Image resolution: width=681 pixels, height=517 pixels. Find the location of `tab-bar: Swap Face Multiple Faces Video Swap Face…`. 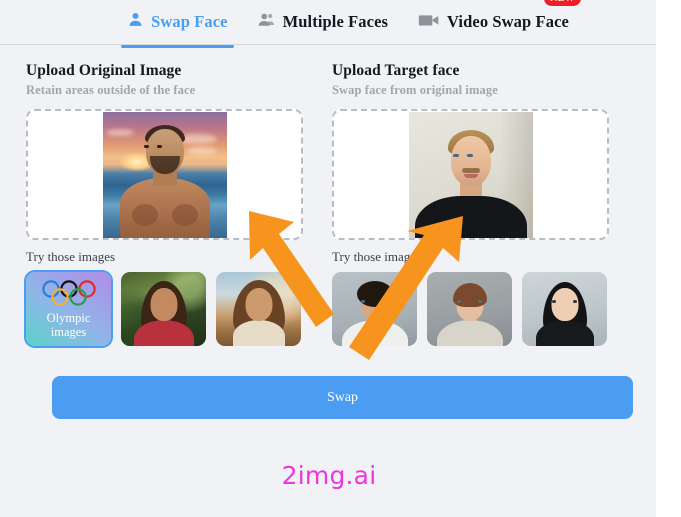

tab-bar: Swap Face Multiple Faces Video Swap Face… is located at coordinates (328, 24).